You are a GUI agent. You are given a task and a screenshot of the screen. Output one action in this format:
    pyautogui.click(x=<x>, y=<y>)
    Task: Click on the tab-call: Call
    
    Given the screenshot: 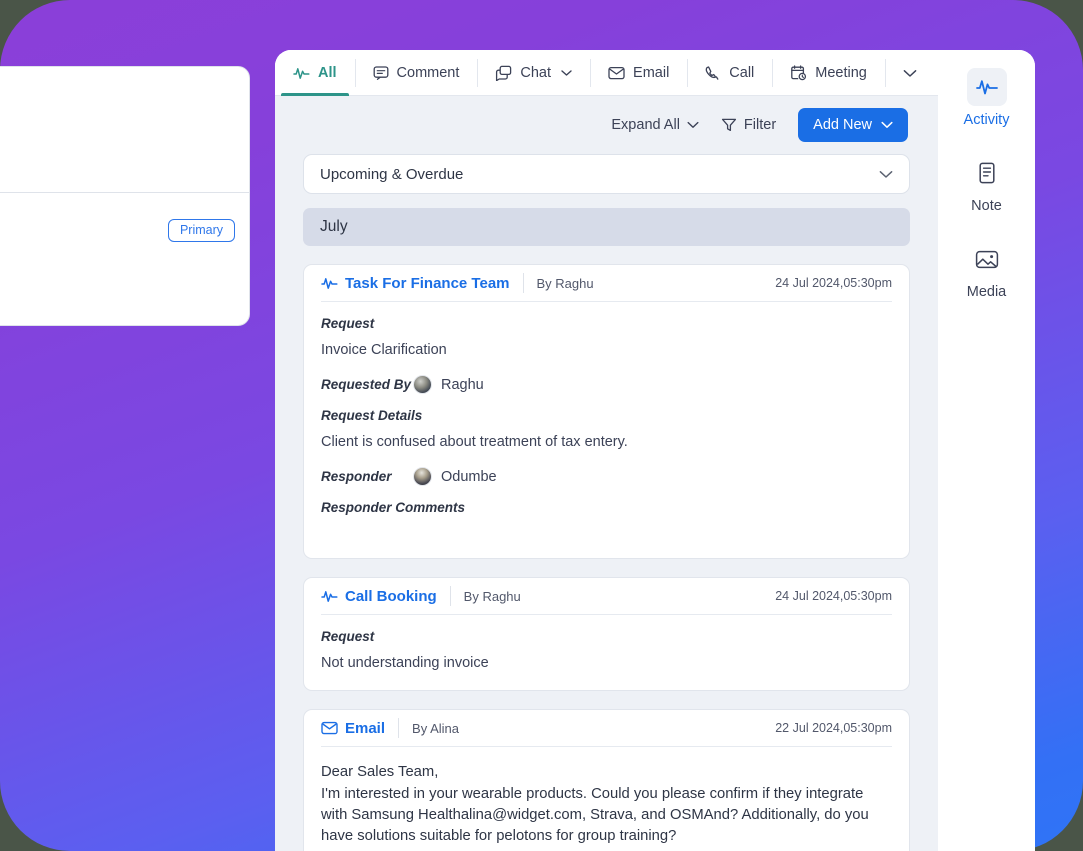 What is the action you would take?
    pyautogui.click(x=729, y=73)
    